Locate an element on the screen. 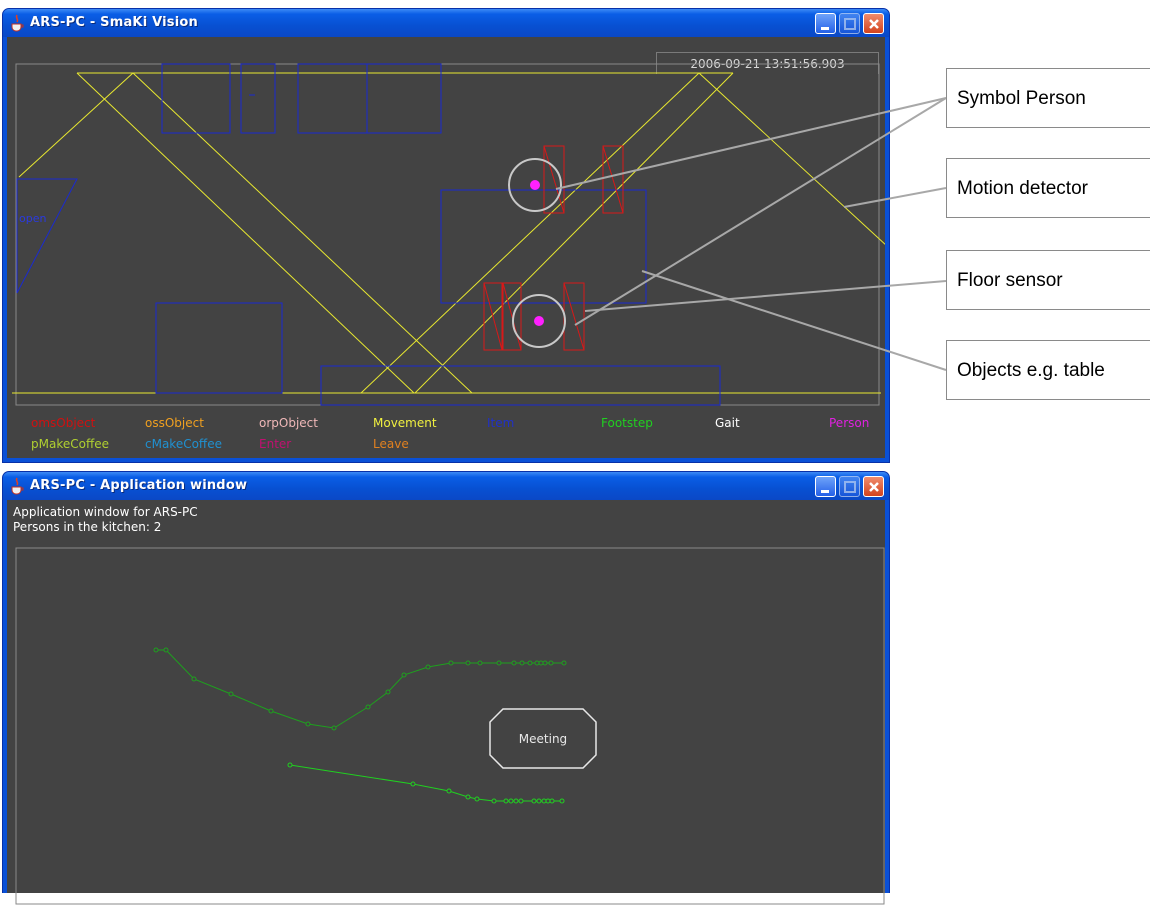 The image size is (1150, 906). meeting-indicator: Meeting is located at coordinates (543, 738).